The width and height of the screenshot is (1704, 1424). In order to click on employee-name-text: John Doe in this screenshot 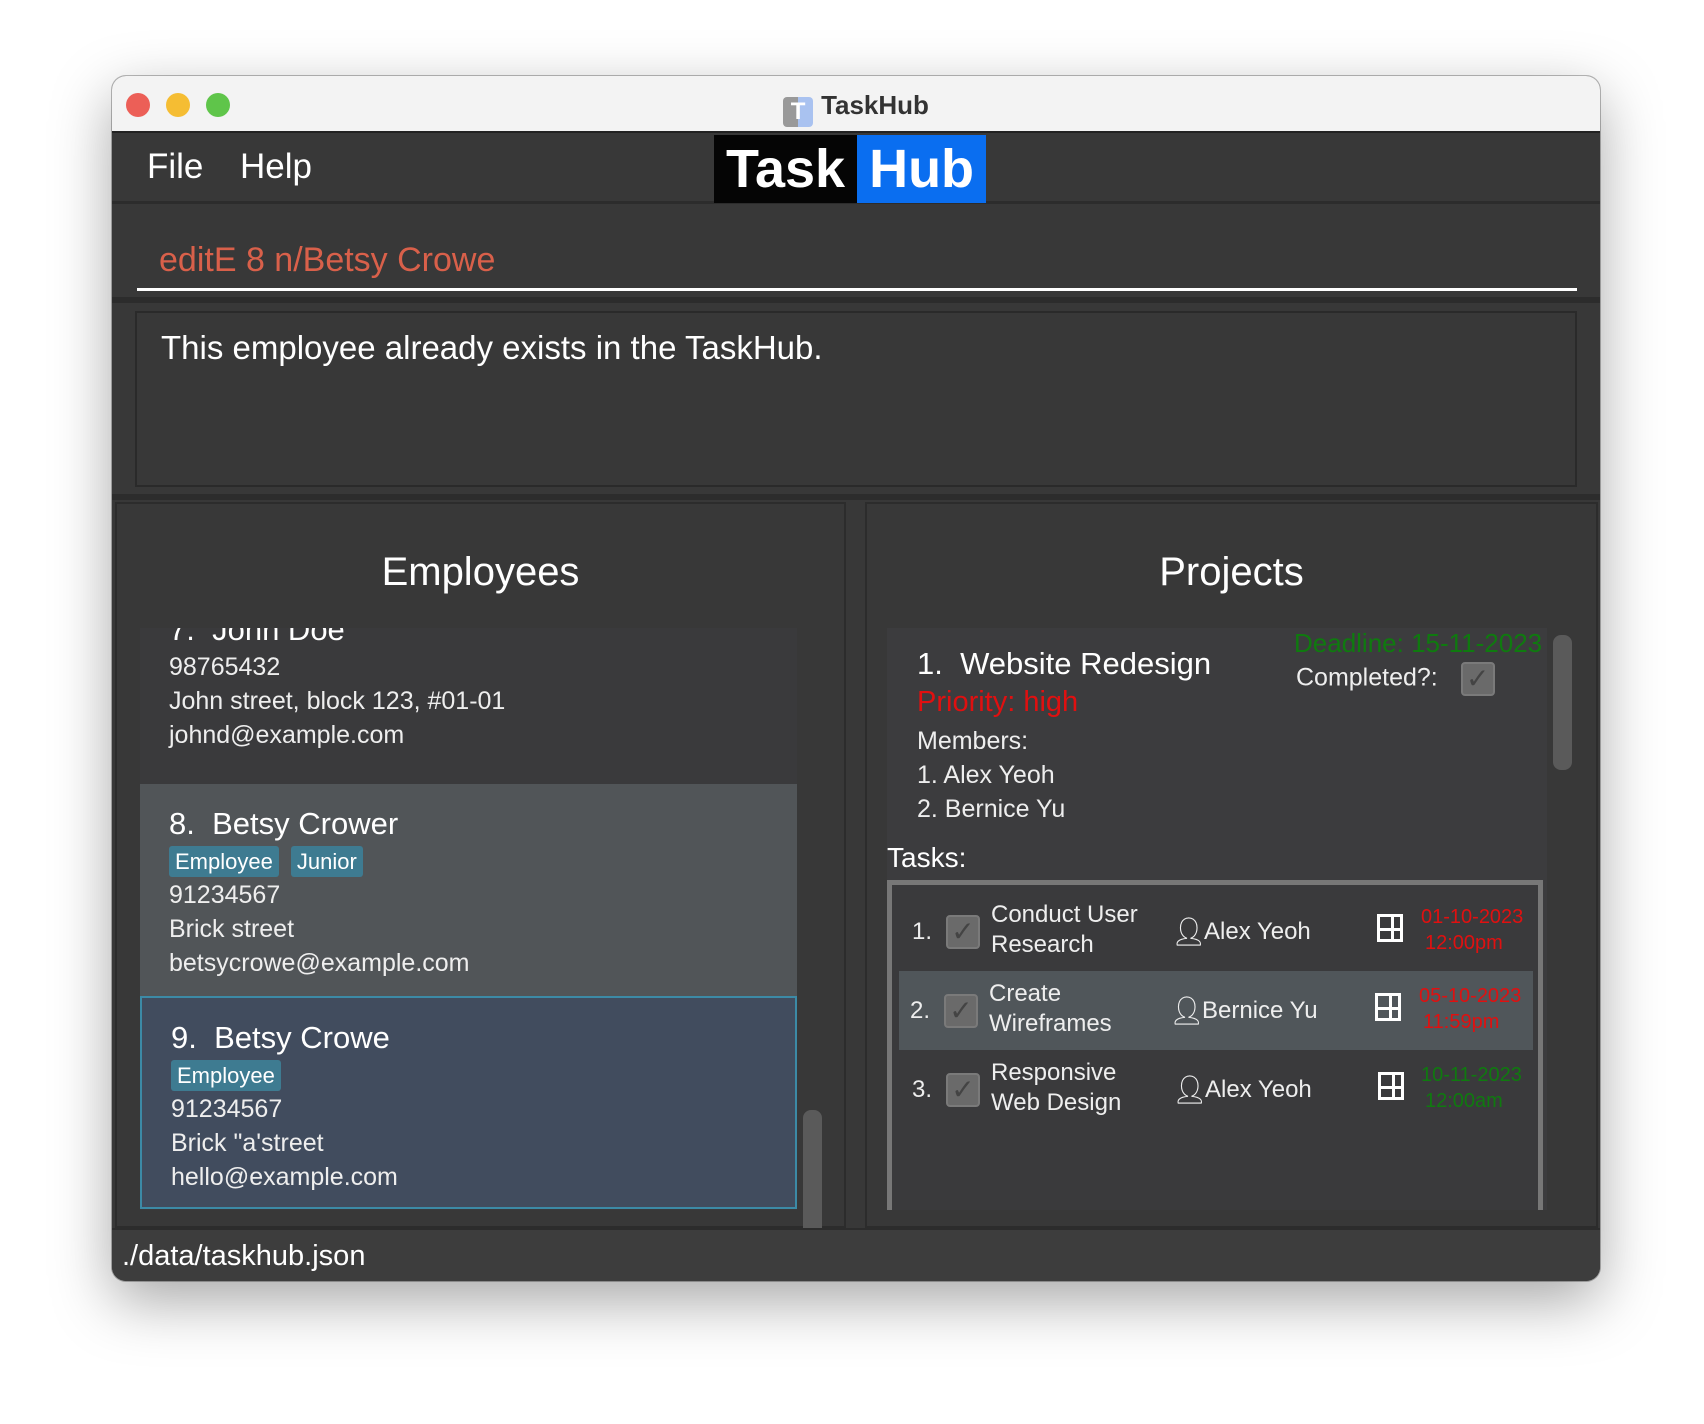, I will do `click(278, 637)`.